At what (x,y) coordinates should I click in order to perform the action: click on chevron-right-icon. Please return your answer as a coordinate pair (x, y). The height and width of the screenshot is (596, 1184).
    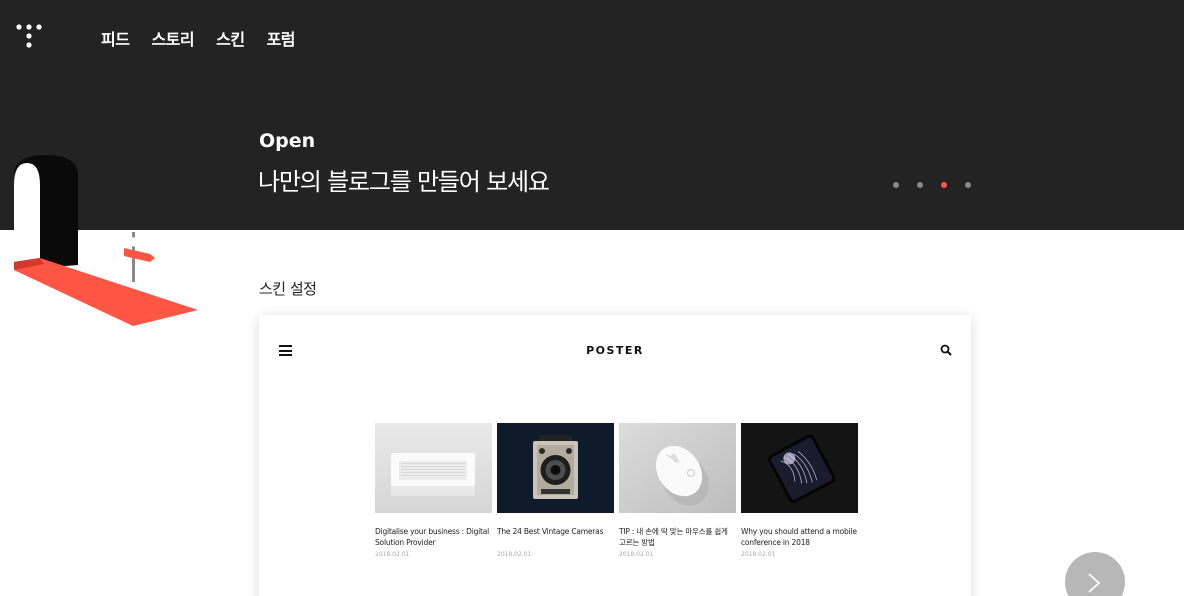
    Looking at the image, I should click on (1094, 583).